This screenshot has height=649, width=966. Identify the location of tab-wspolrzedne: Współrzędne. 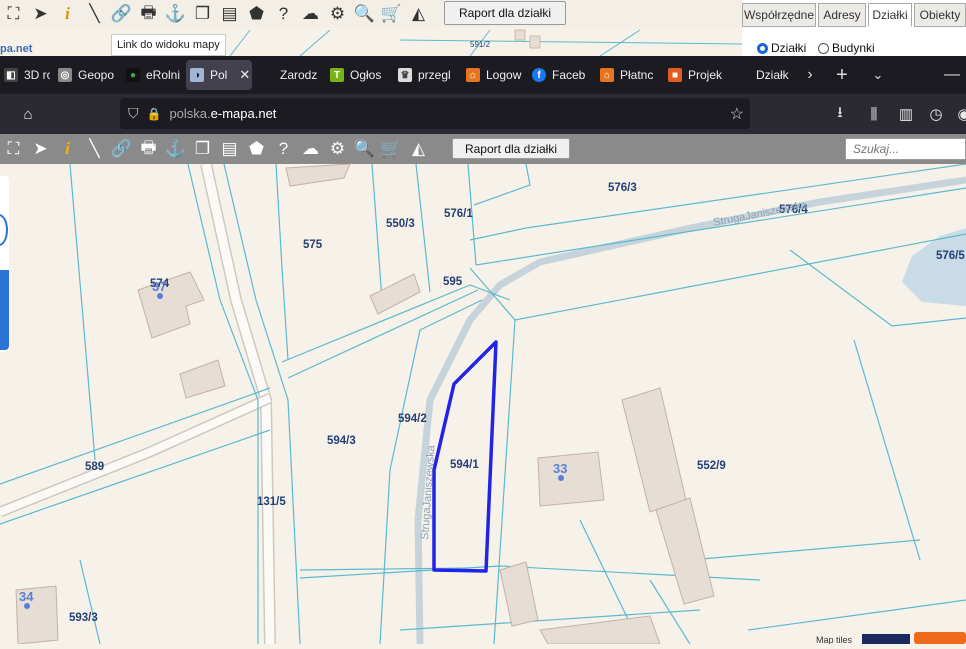
(779, 15).